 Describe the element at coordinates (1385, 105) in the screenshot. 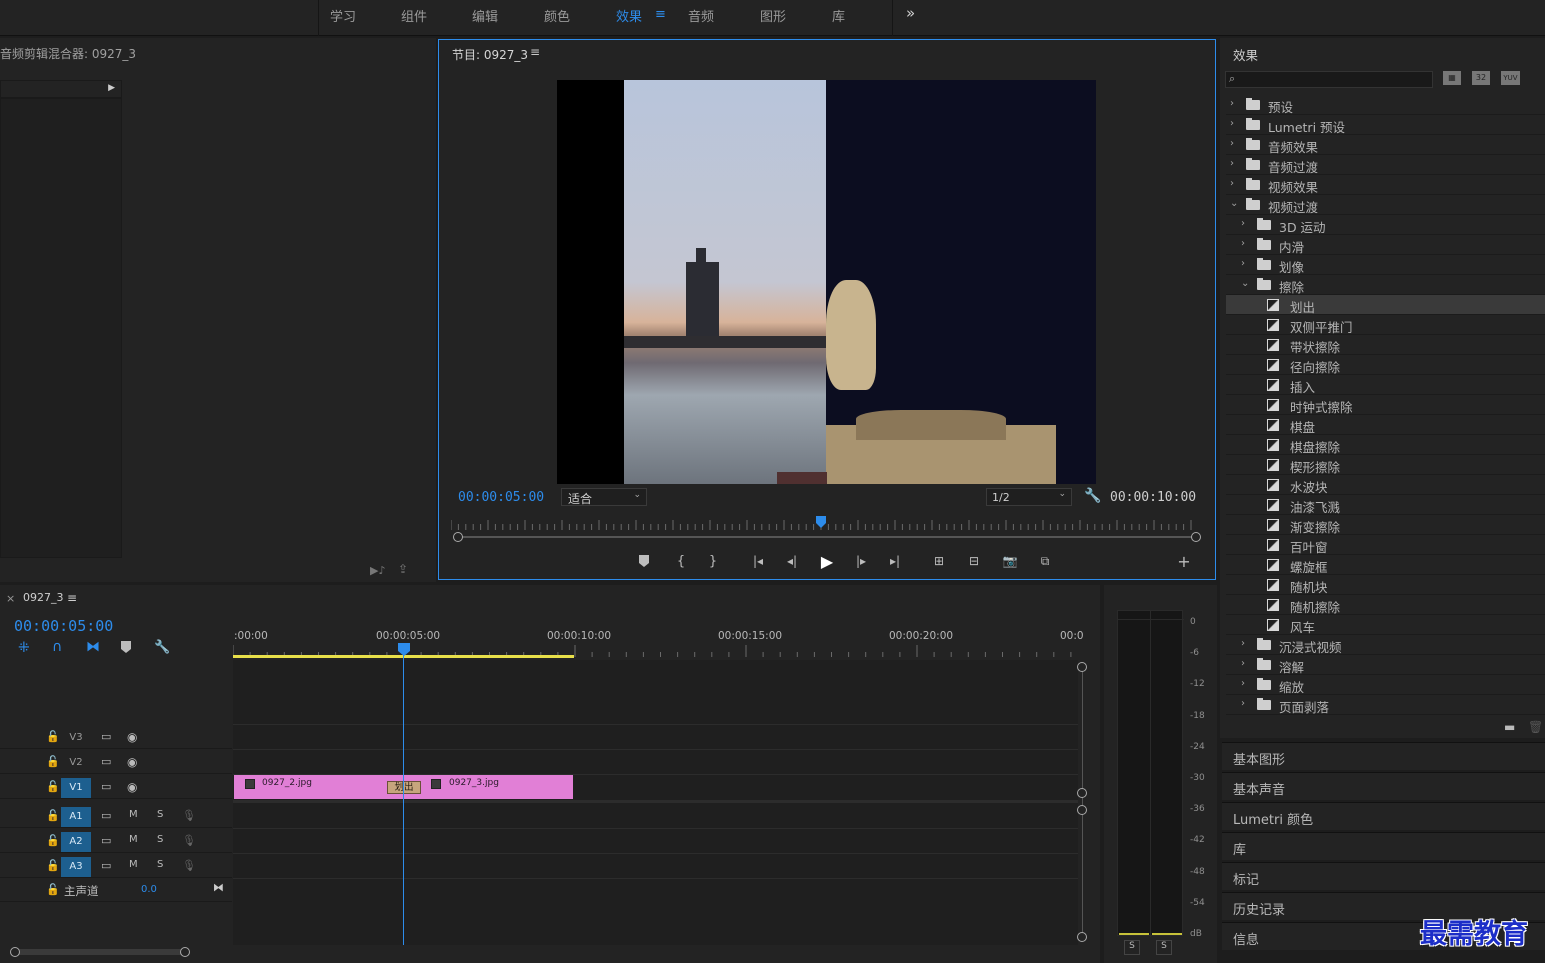

I see `effect-bin: › 预设` at that location.